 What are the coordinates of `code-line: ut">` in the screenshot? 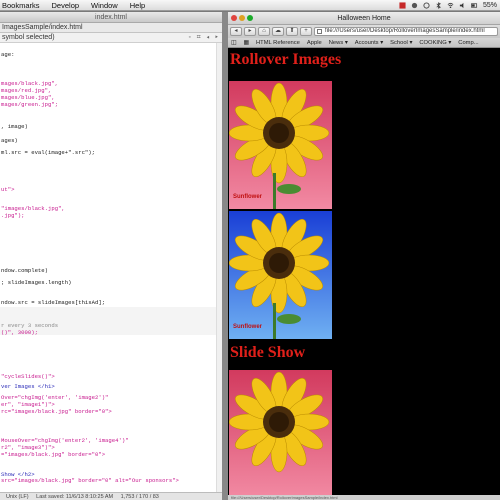 It's located at (7, 189).